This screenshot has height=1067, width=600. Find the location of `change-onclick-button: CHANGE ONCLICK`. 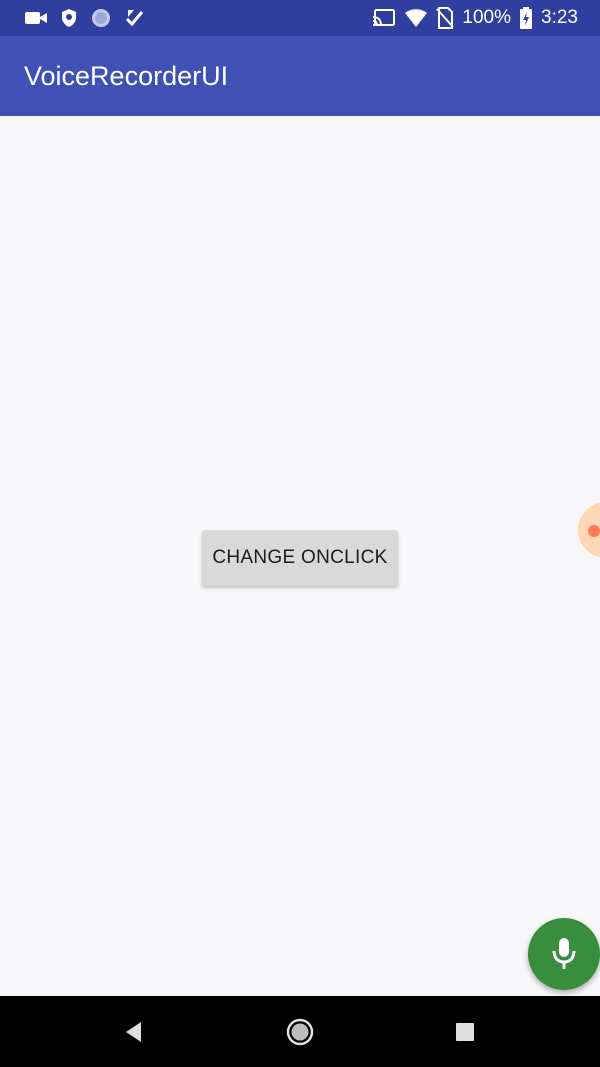

change-onclick-button: CHANGE ONCLICK is located at coordinates (300, 558).